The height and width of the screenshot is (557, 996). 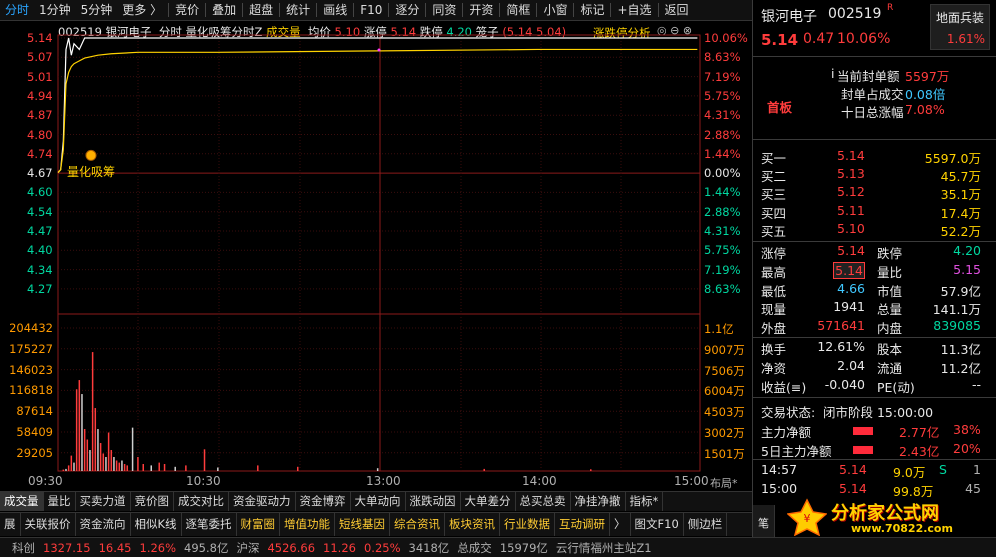 What do you see at coordinates (890, 329) in the screenshot?
I see `stat-label: 内盘` at bounding box center [890, 329].